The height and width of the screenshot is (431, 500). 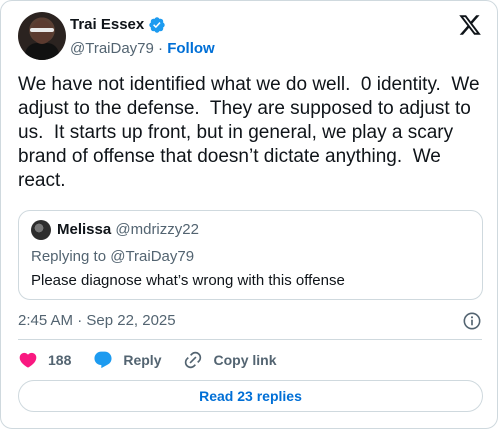 I want to click on quoted-author-handle: @mdrizzy22, so click(x=157, y=229).